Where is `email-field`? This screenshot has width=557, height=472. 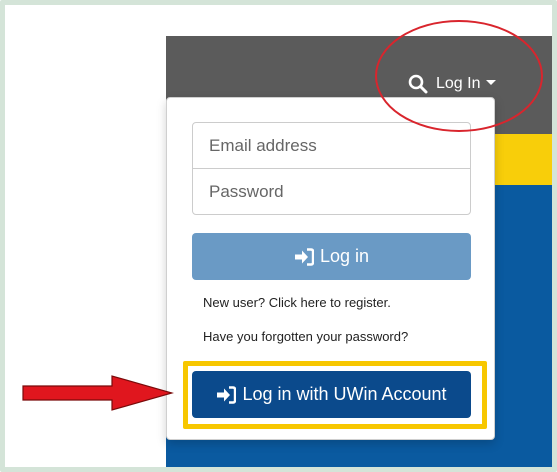 email-field is located at coordinates (331, 145).